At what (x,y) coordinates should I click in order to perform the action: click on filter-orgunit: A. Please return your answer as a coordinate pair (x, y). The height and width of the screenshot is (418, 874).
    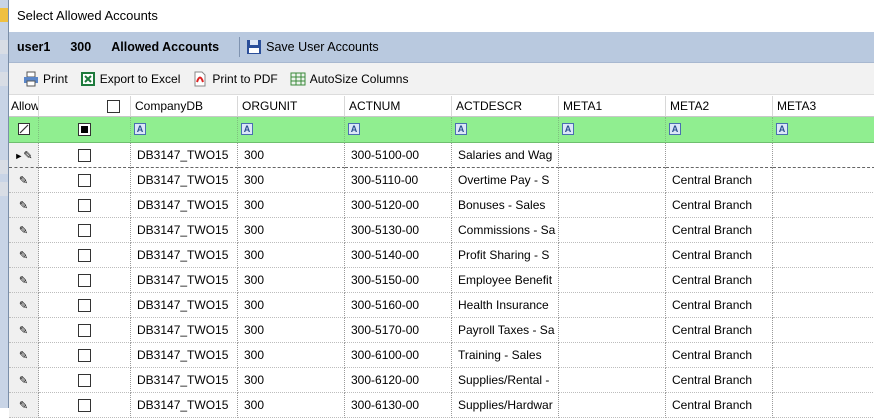
    Looking at the image, I should click on (291, 130).